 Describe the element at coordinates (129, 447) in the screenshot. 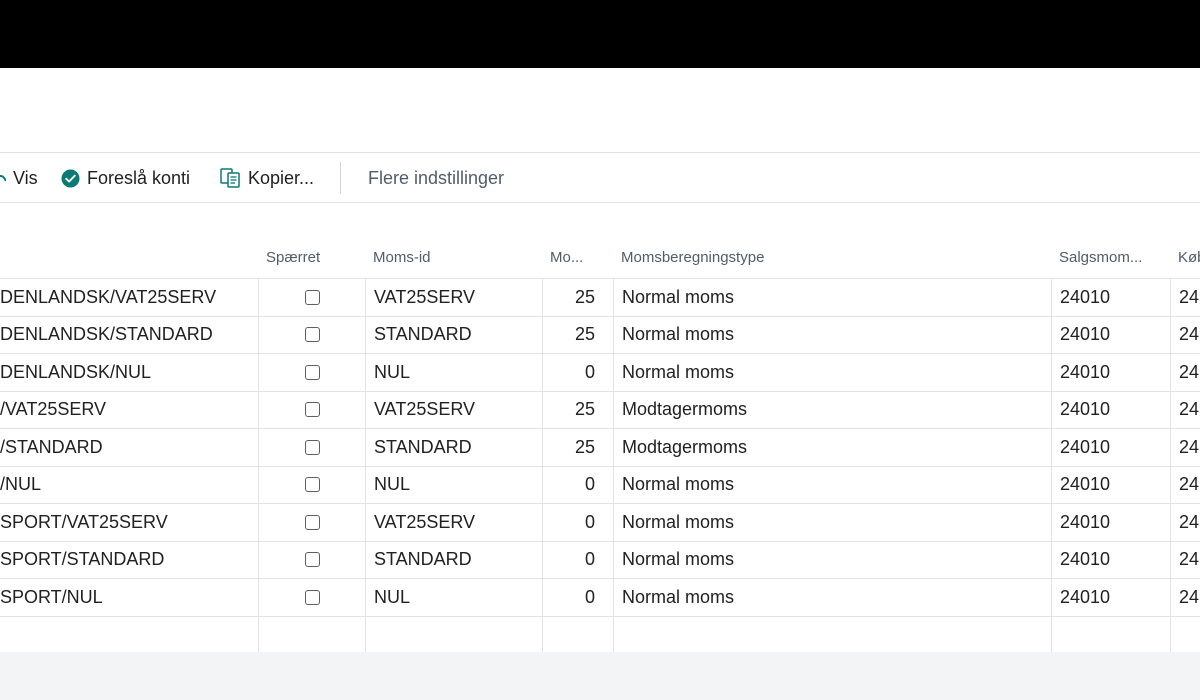

I see `cell-code: /STANDARD` at that location.